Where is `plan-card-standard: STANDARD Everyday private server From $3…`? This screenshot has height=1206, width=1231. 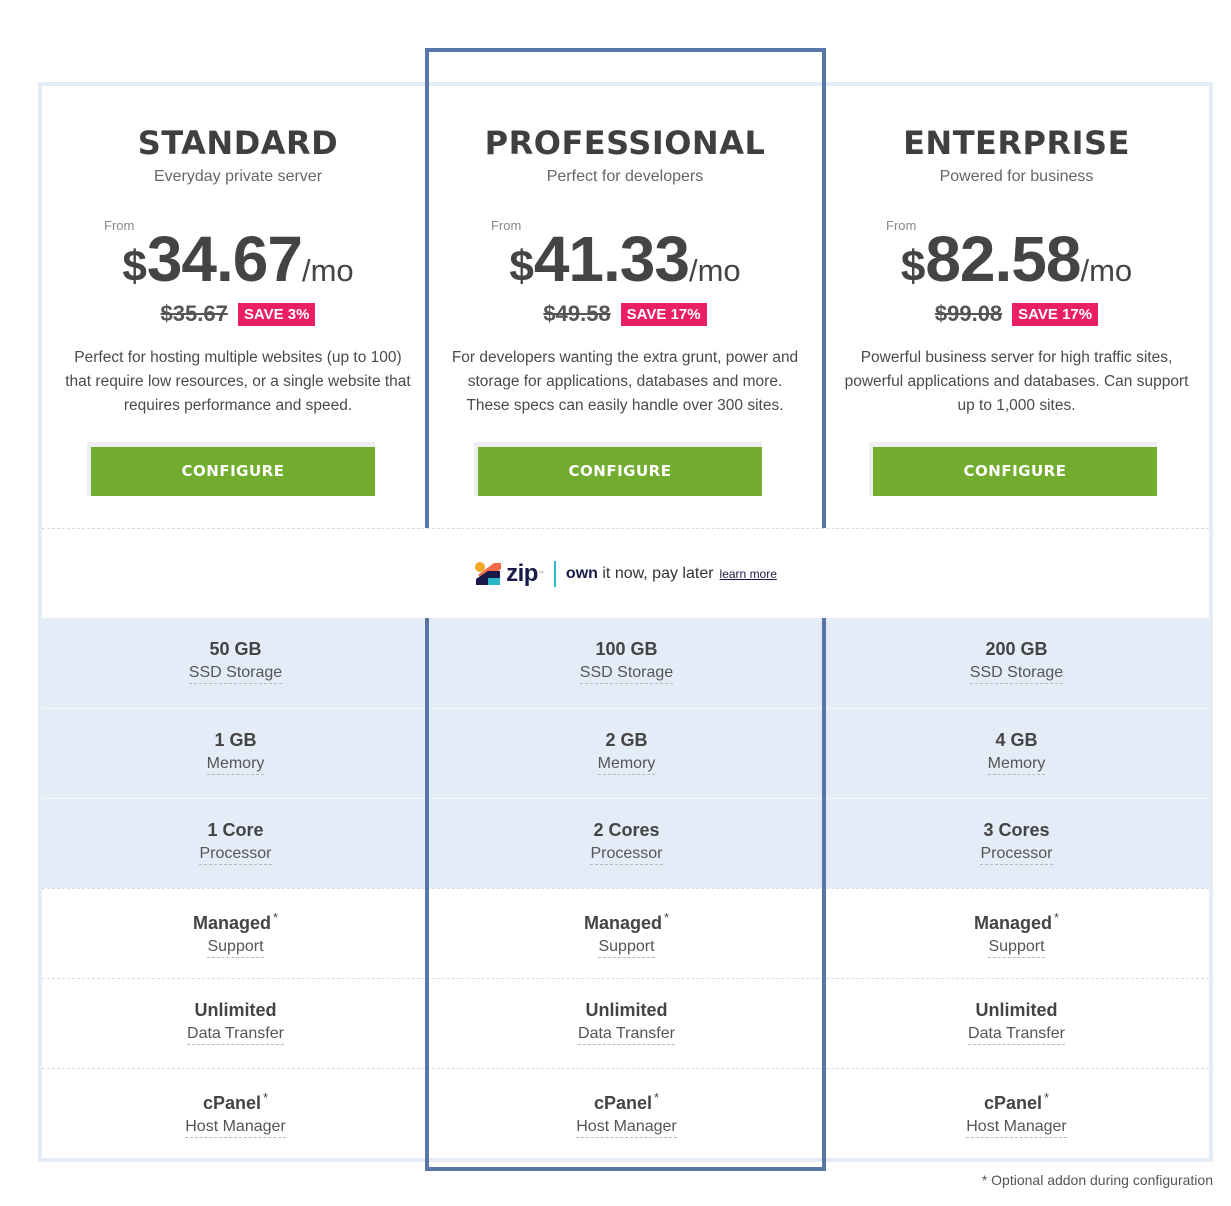 plan-card-standard: STANDARD Everyday private server From $3… is located at coordinates (238, 306).